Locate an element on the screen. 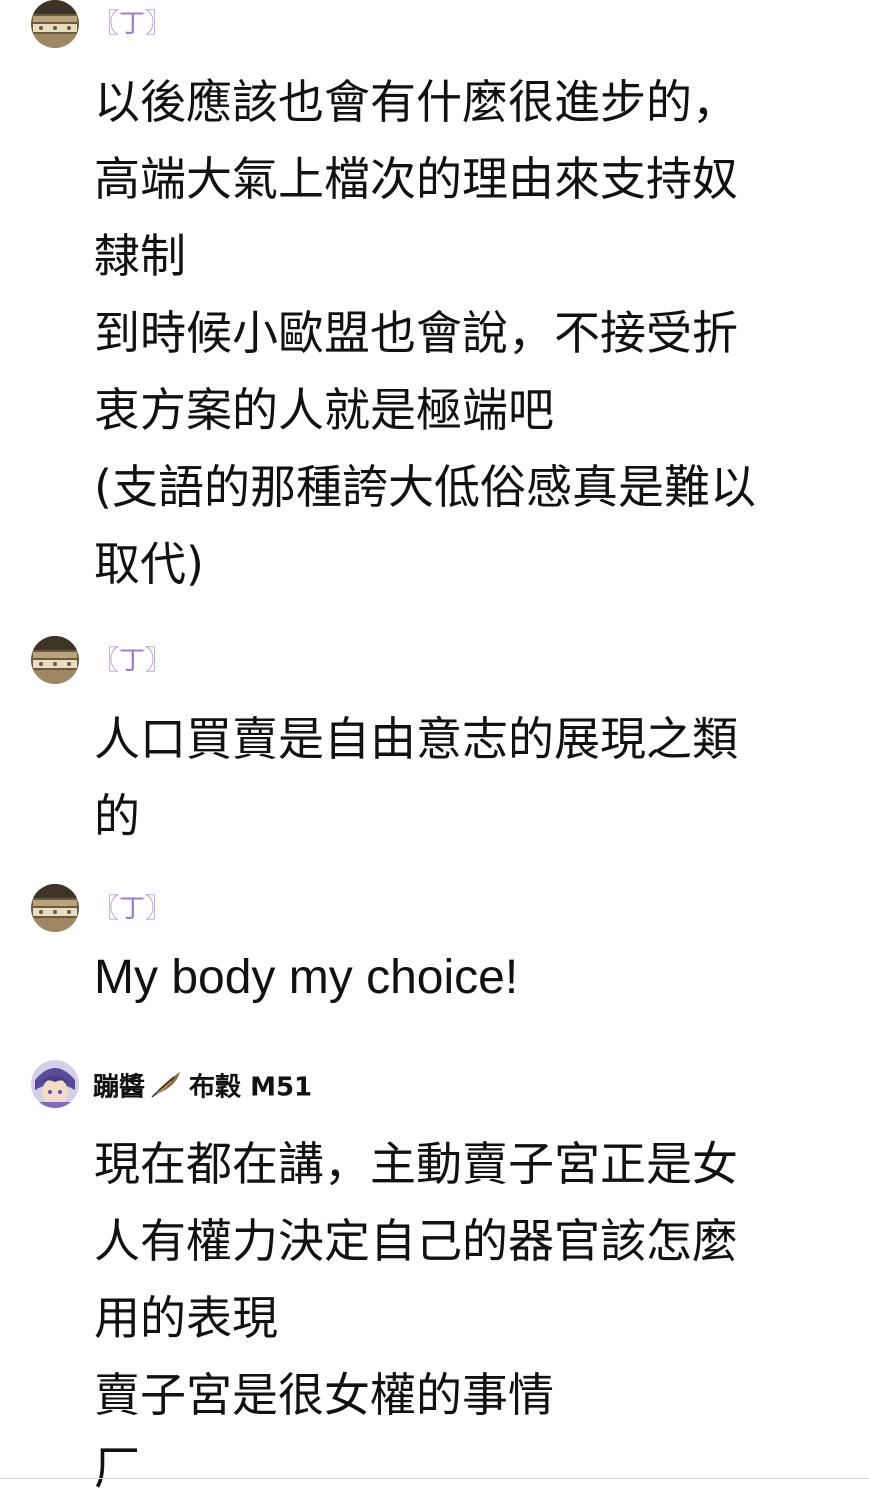  message-line: 現在都在講，主動賣子宮正是女 is located at coordinates (416, 1164).